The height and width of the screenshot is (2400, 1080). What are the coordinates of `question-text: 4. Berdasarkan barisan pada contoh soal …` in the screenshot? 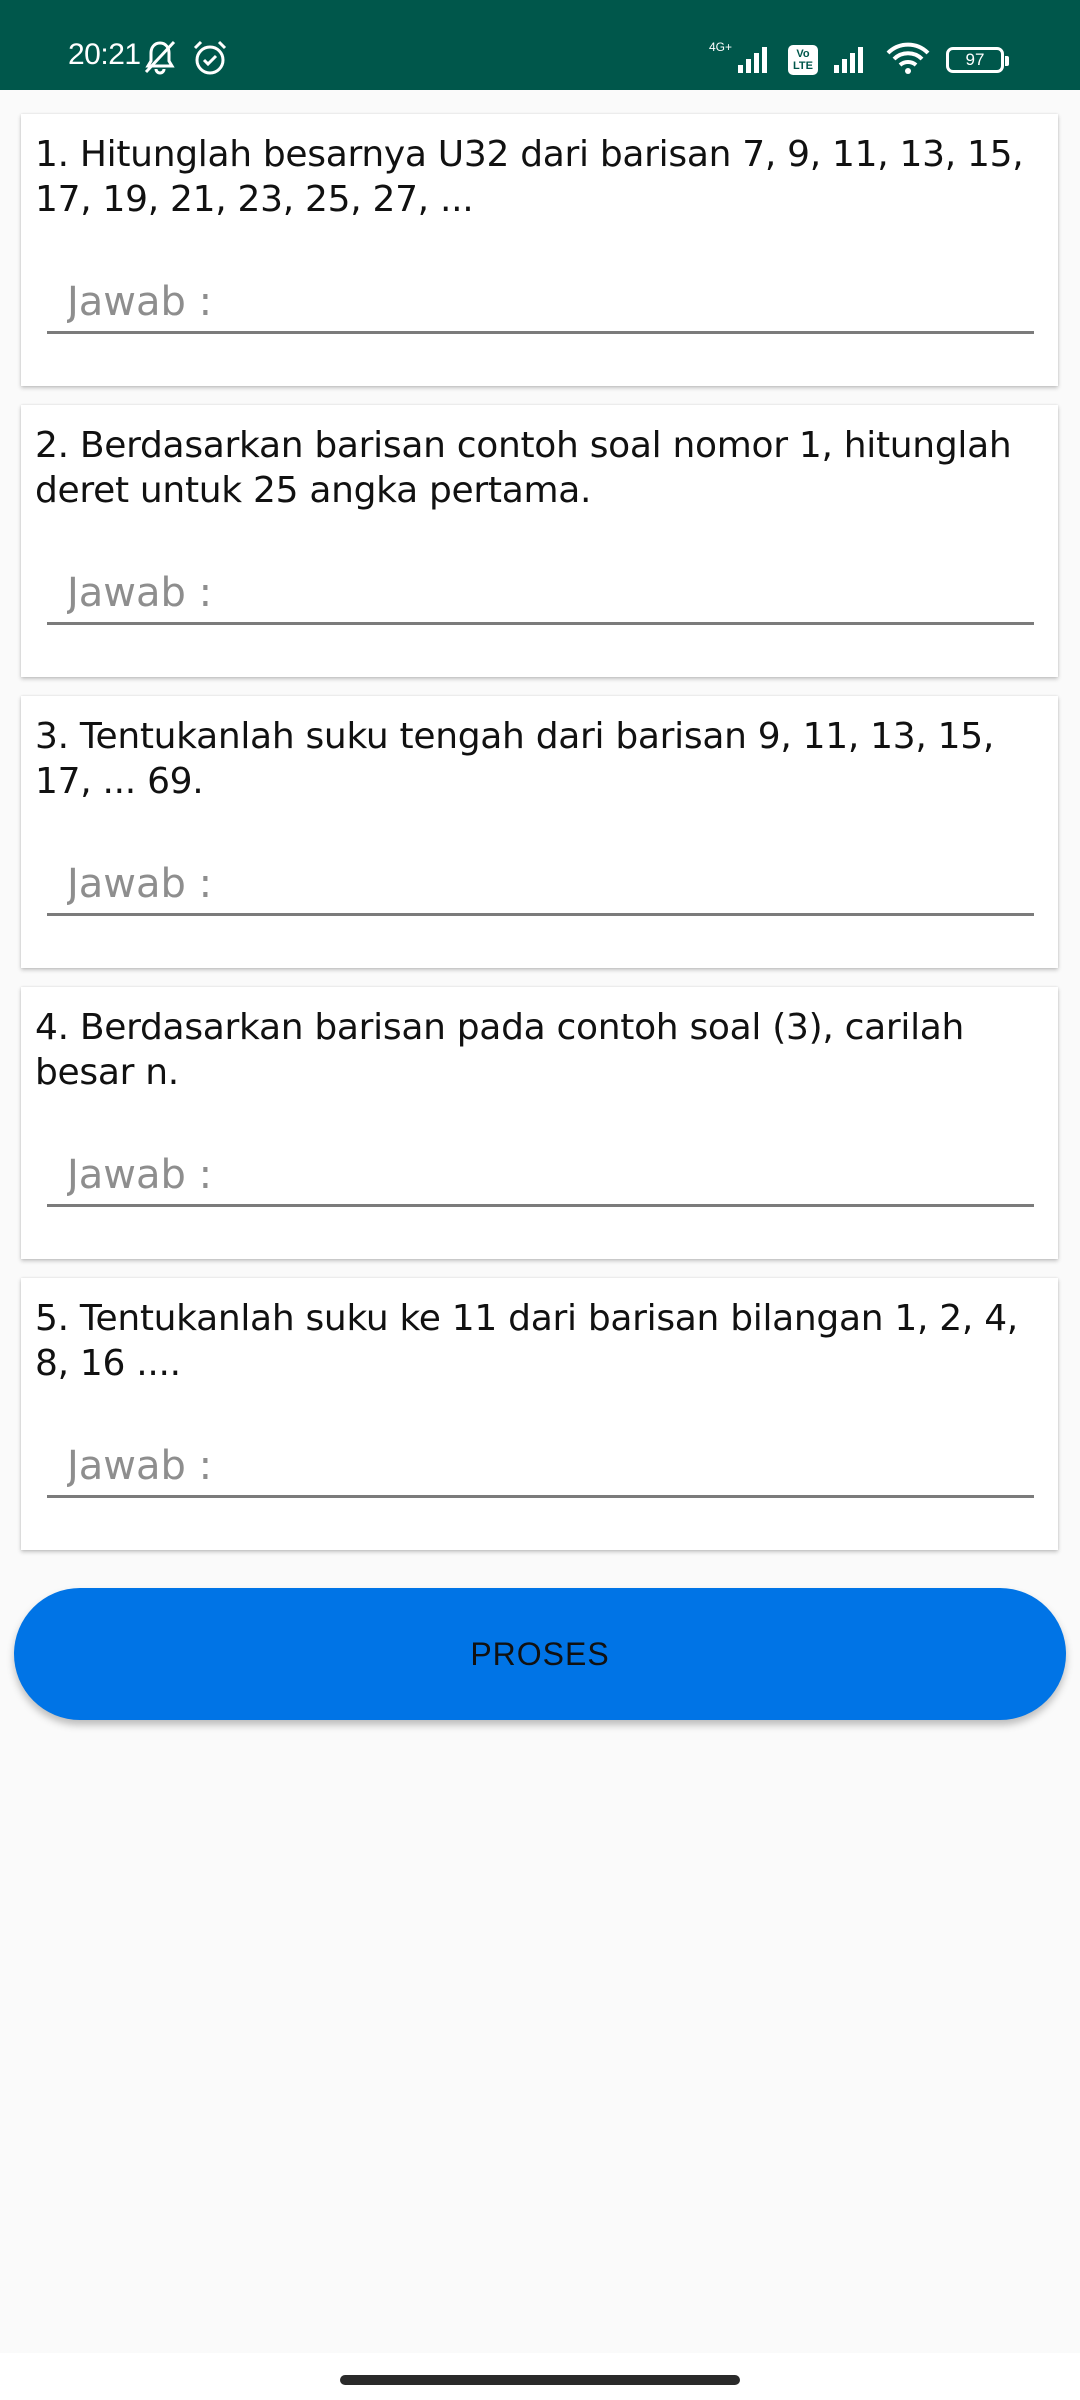 It's located at (500, 1050).